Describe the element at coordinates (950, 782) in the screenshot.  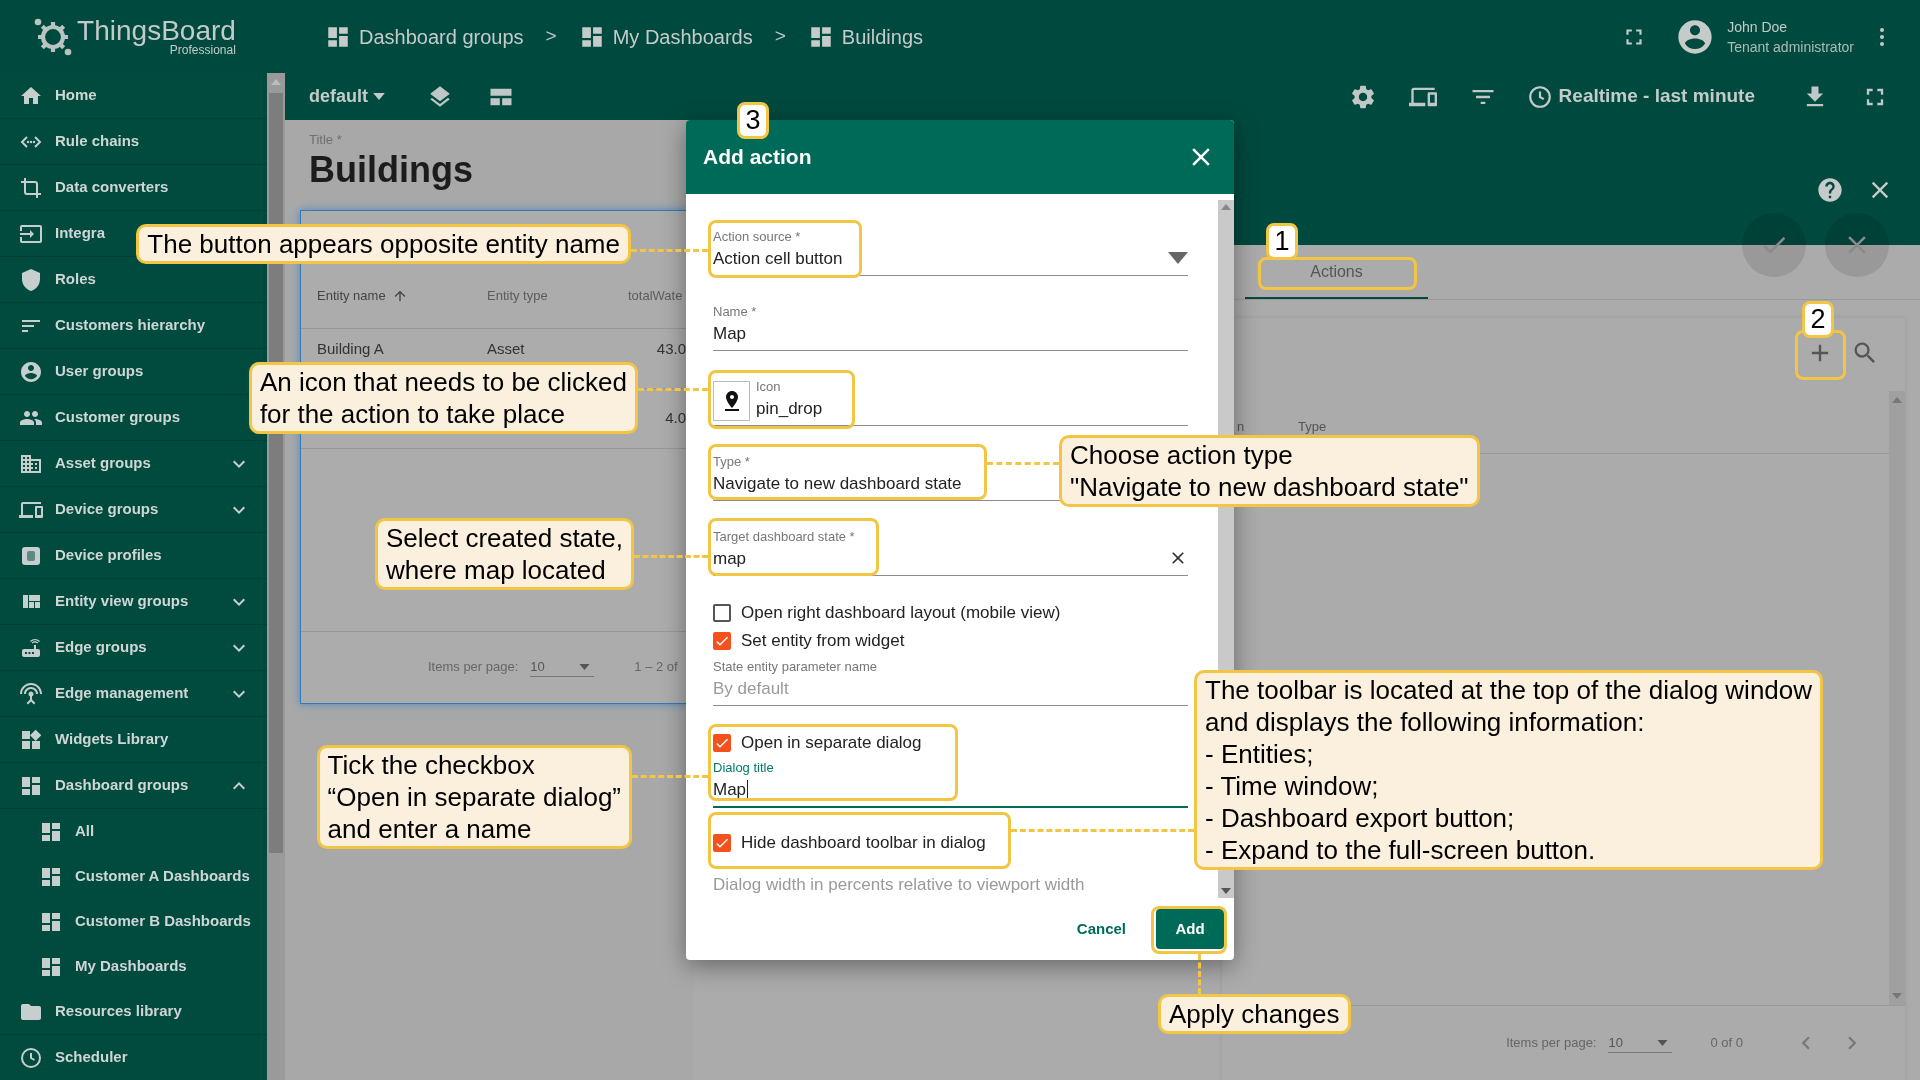
I see `form-field: Dialog title Map` at that location.